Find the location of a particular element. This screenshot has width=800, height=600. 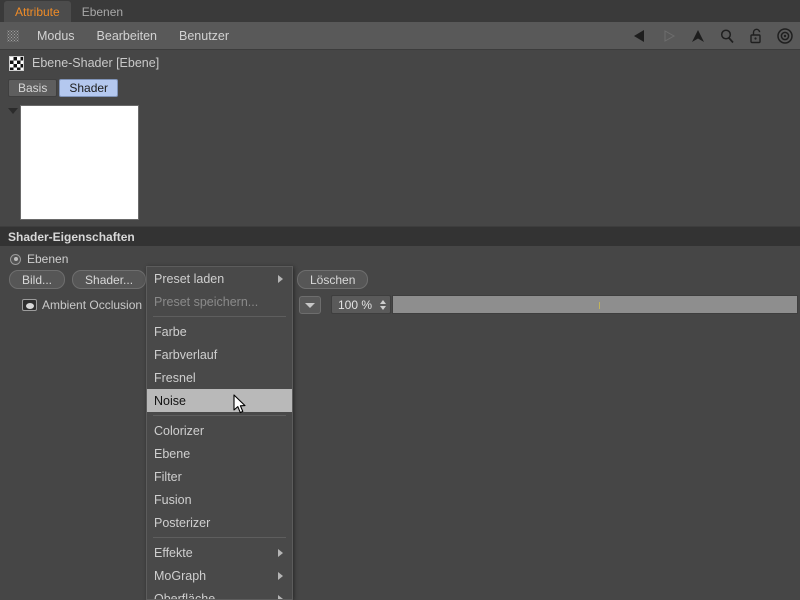

subtab-basis-label: Basis is located at coordinates (33, 88).